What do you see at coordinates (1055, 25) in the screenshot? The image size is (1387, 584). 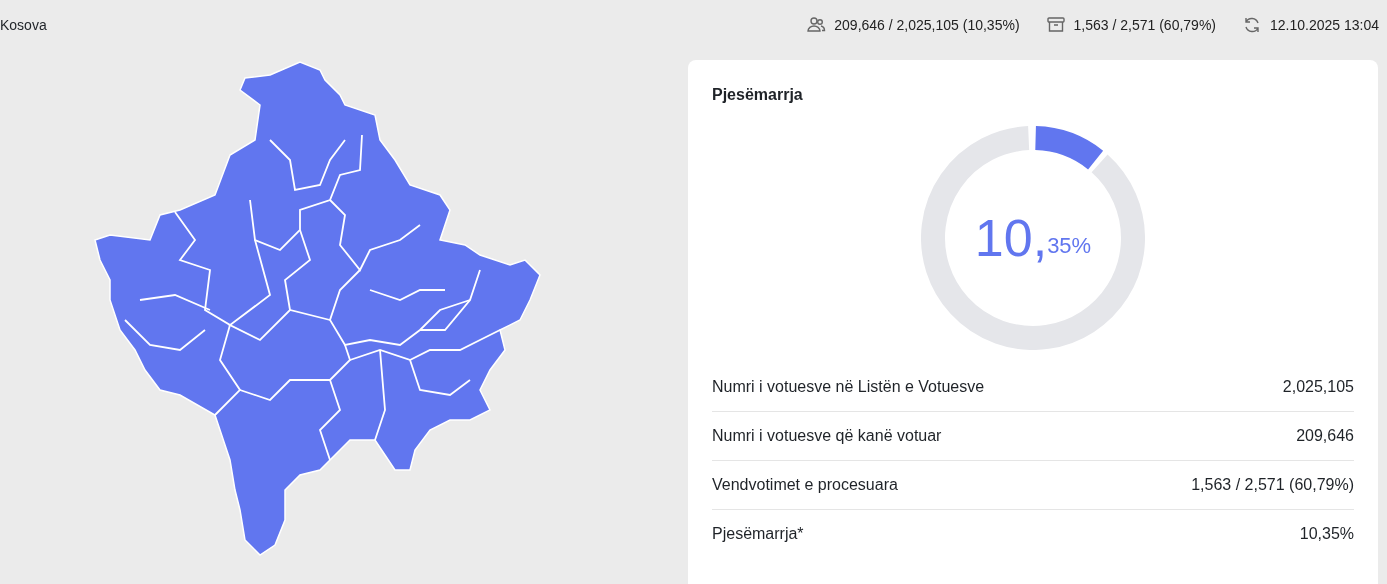 I see `archive-icon` at bounding box center [1055, 25].